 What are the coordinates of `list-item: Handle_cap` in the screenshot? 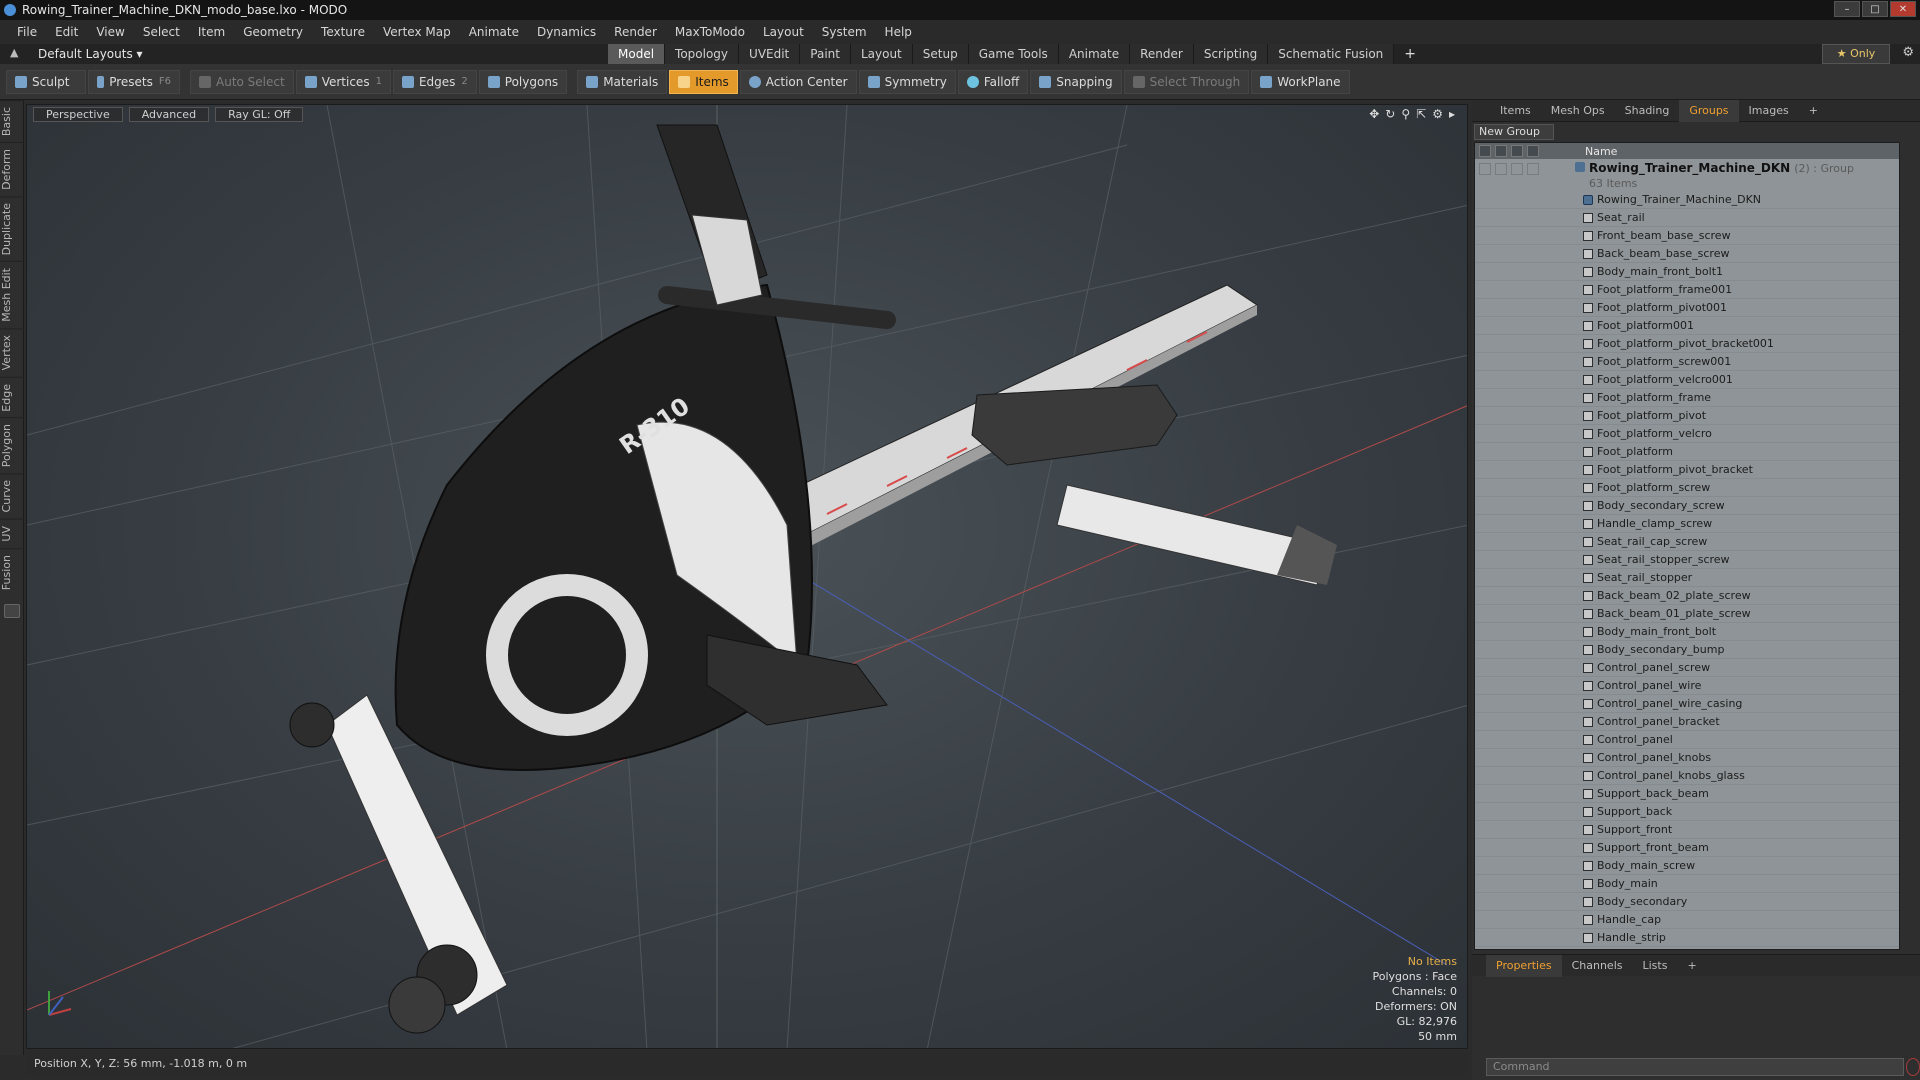 It's located at (1687, 920).